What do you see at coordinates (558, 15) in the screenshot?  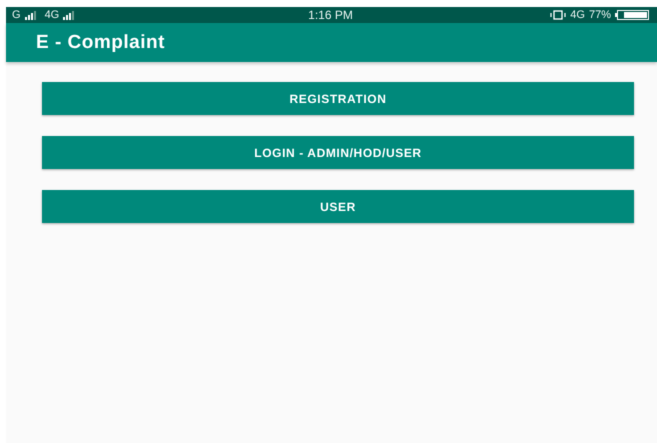 I see `vibrate-icon` at bounding box center [558, 15].